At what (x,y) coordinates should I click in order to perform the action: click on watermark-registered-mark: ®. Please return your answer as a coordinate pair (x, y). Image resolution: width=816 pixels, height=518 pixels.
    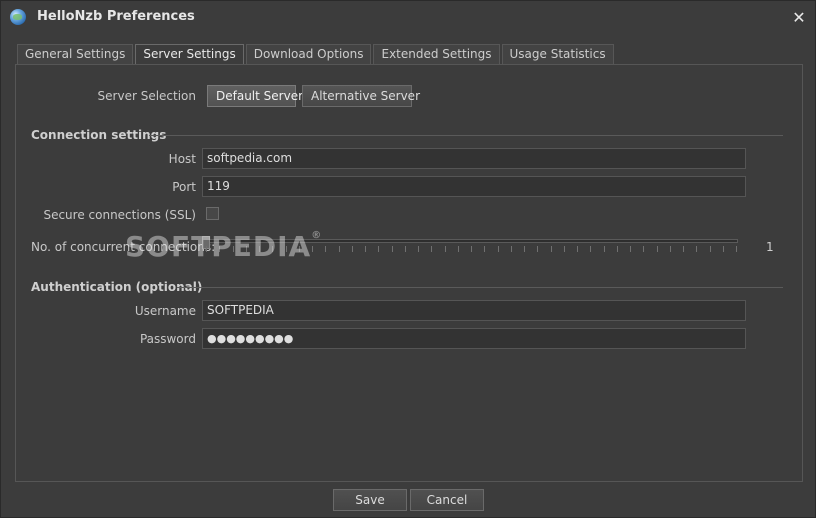
    Looking at the image, I should click on (317, 235).